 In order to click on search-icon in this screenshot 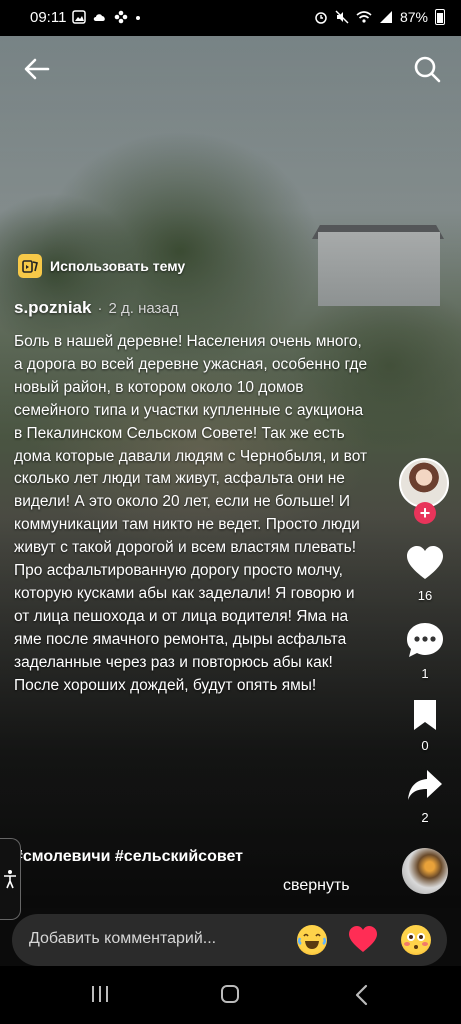, I will do `click(427, 69)`.